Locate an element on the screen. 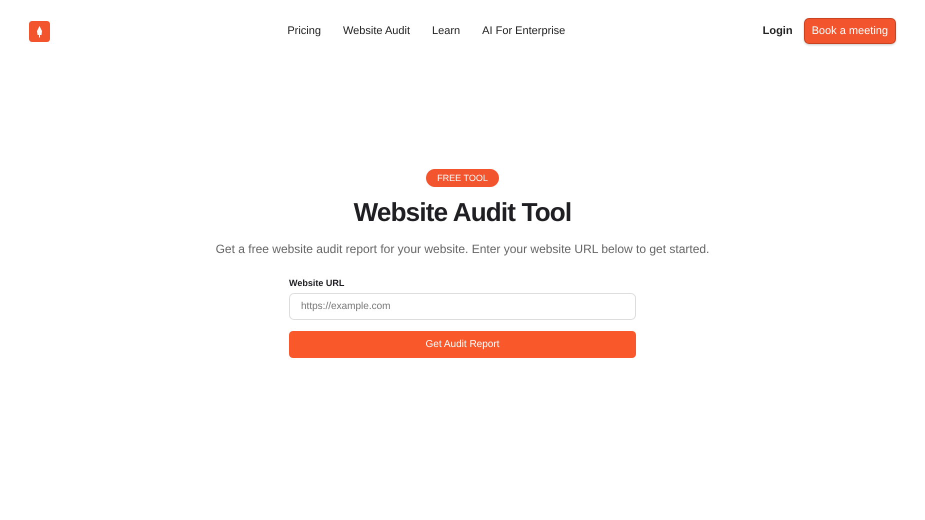 This screenshot has width=925, height=520. badge: FREE TOOL is located at coordinates (462, 178).